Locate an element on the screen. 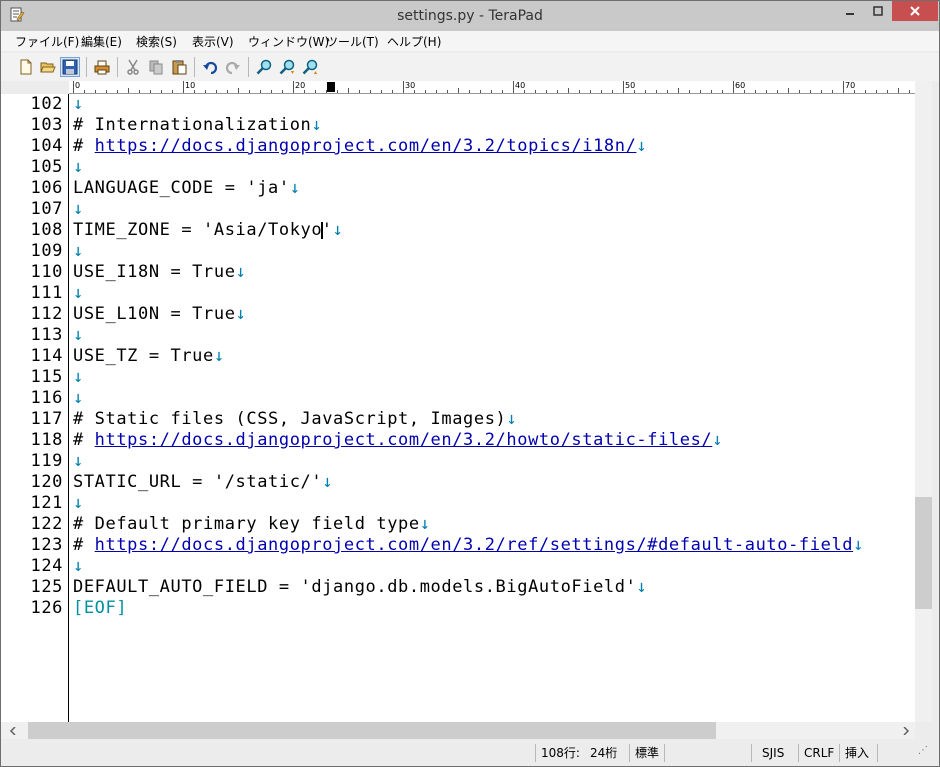 The width and height of the screenshot is (940, 767). menu-search: 検索(S) is located at coordinates (156, 41).